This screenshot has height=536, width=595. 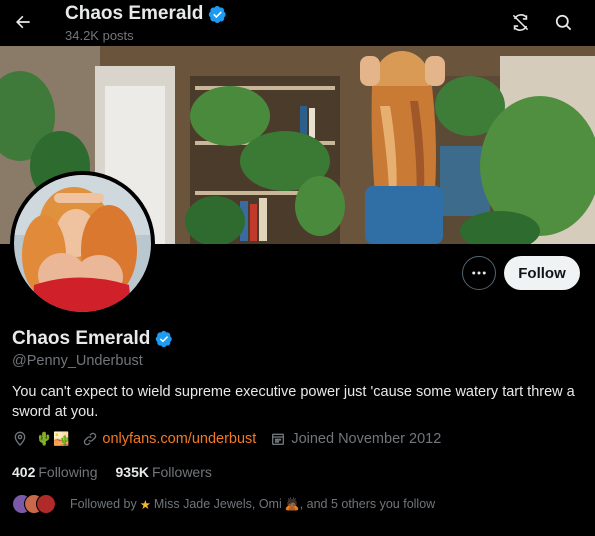 What do you see at coordinates (181, 472) in the screenshot?
I see `followers-label: Followers` at bounding box center [181, 472].